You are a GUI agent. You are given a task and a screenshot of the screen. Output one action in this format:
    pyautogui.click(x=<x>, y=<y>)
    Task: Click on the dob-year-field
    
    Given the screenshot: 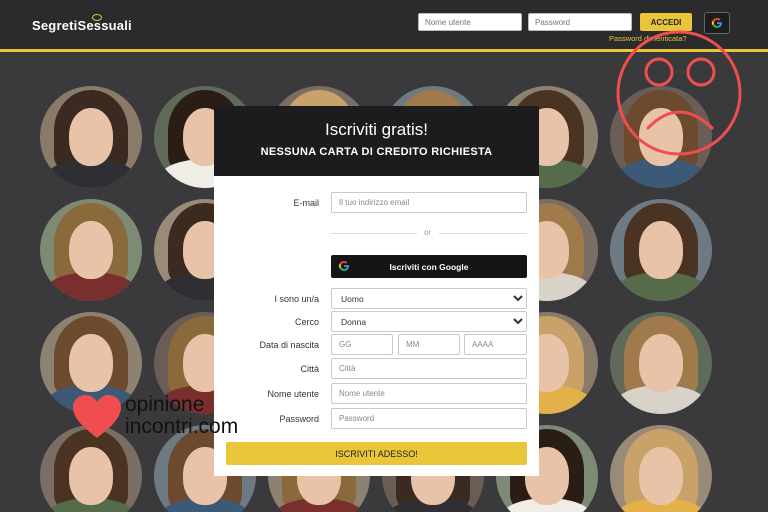 What is the action you would take?
    pyautogui.click(x=495, y=344)
    